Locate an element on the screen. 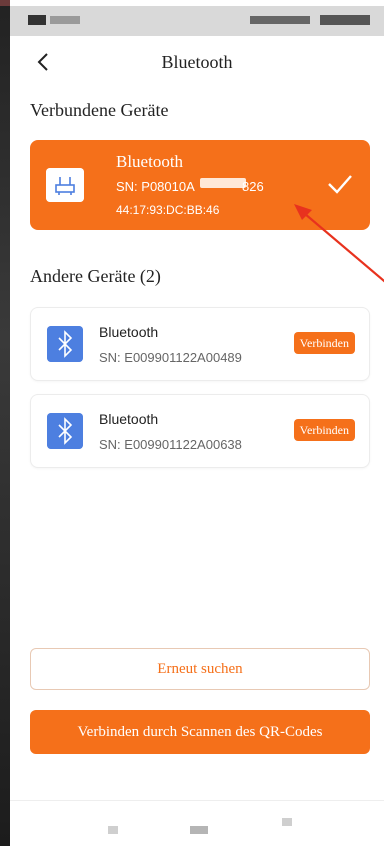  device-card: Bluetooth SN: E009901122A00638 Verbinden is located at coordinates (200, 431).